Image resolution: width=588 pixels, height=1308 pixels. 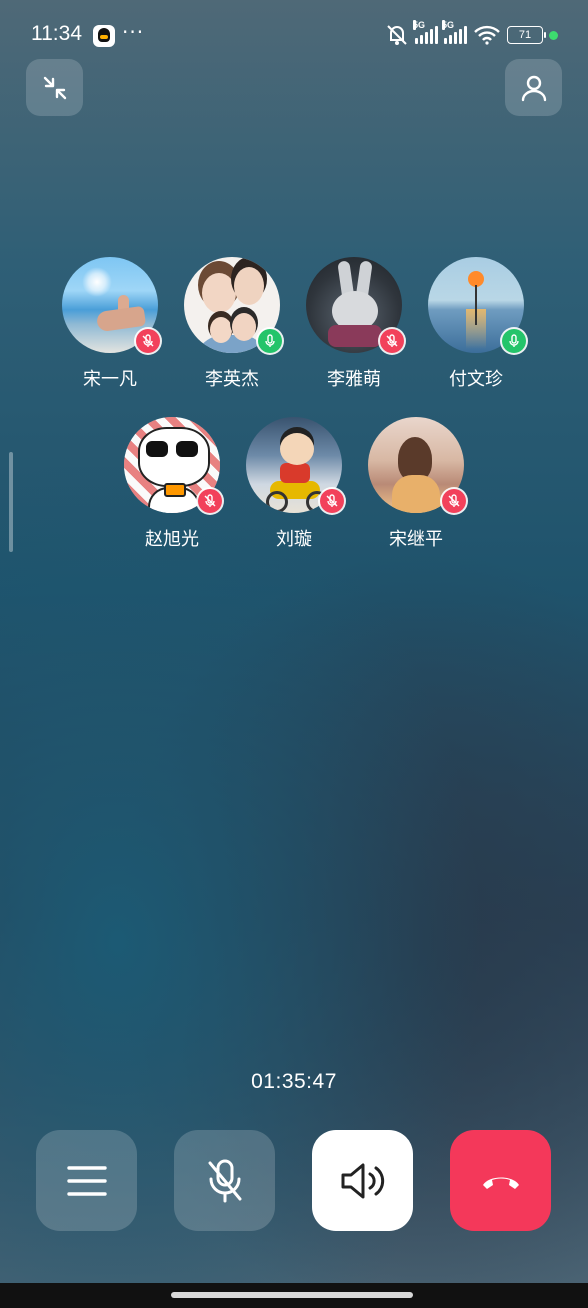 I want to click on speaker-icon, so click(x=362, y=1180).